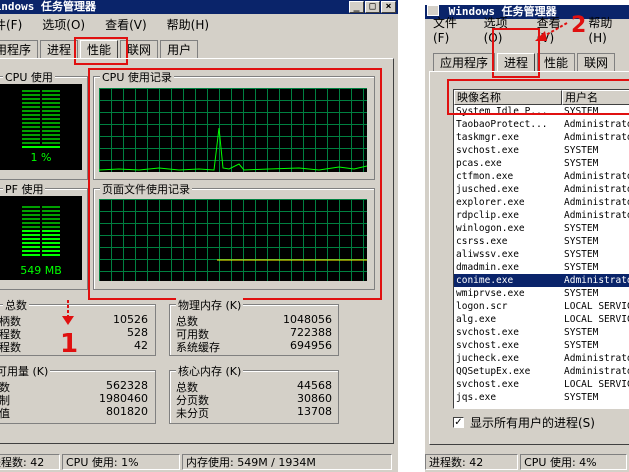 The width and height of the screenshot is (629, 472). What do you see at coordinates (541, 293) in the screenshot?
I see `process-row: wmiprvse.exe SYSTEM` at bounding box center [541, 293].